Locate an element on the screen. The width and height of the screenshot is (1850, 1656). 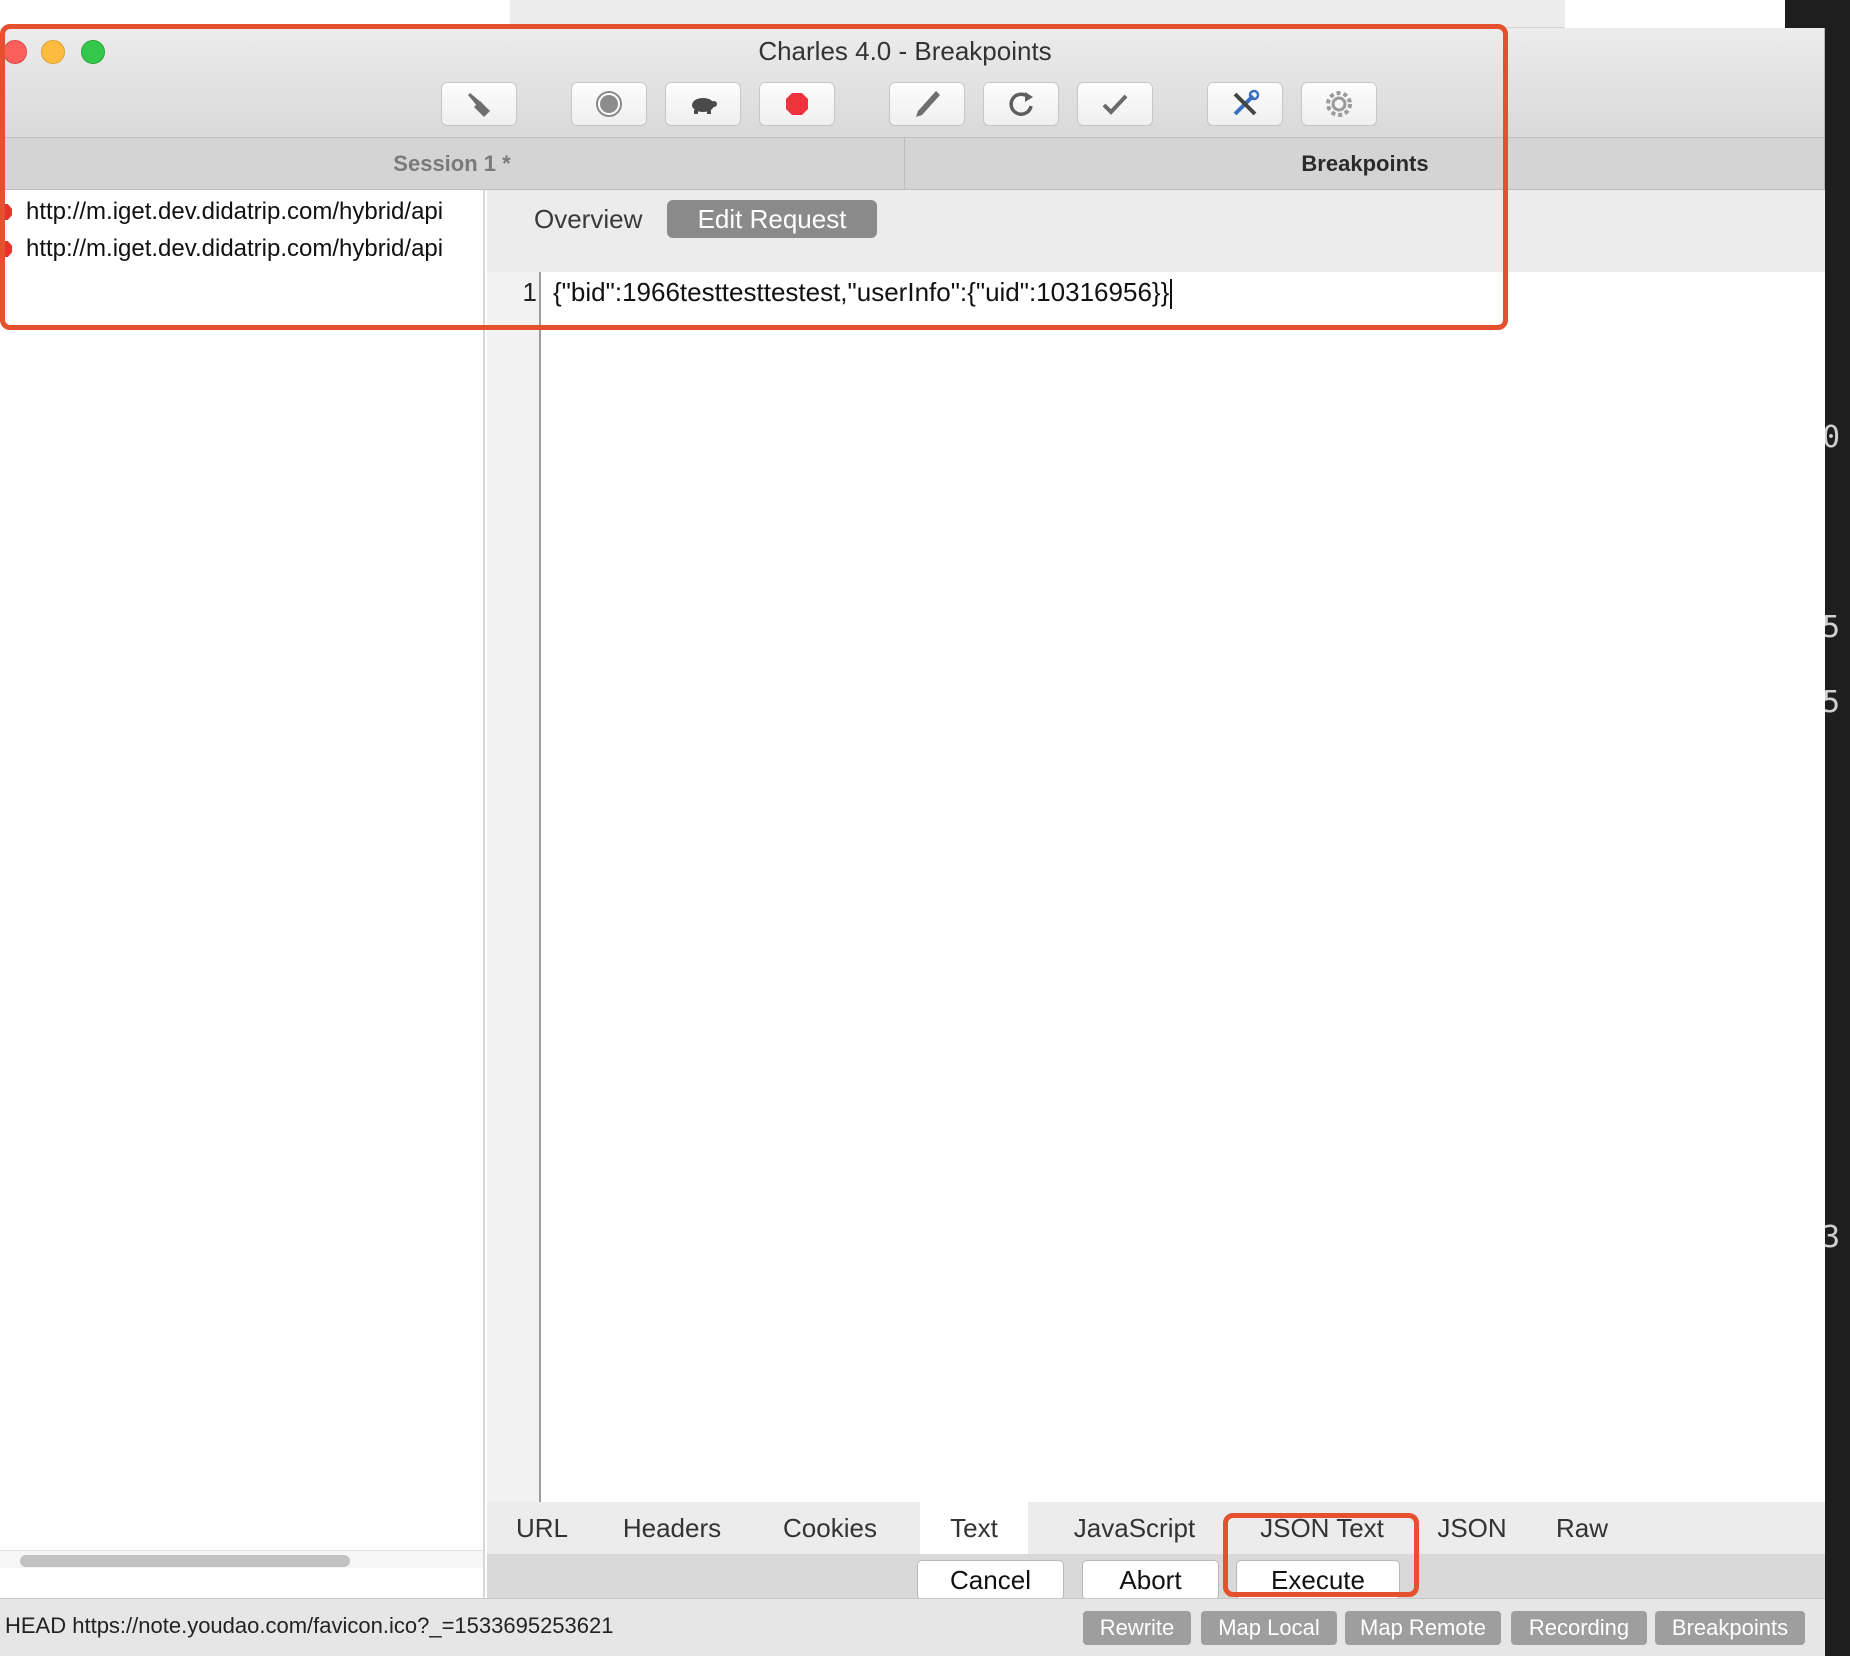
tools-icon is located at coordinates (1246, 102).